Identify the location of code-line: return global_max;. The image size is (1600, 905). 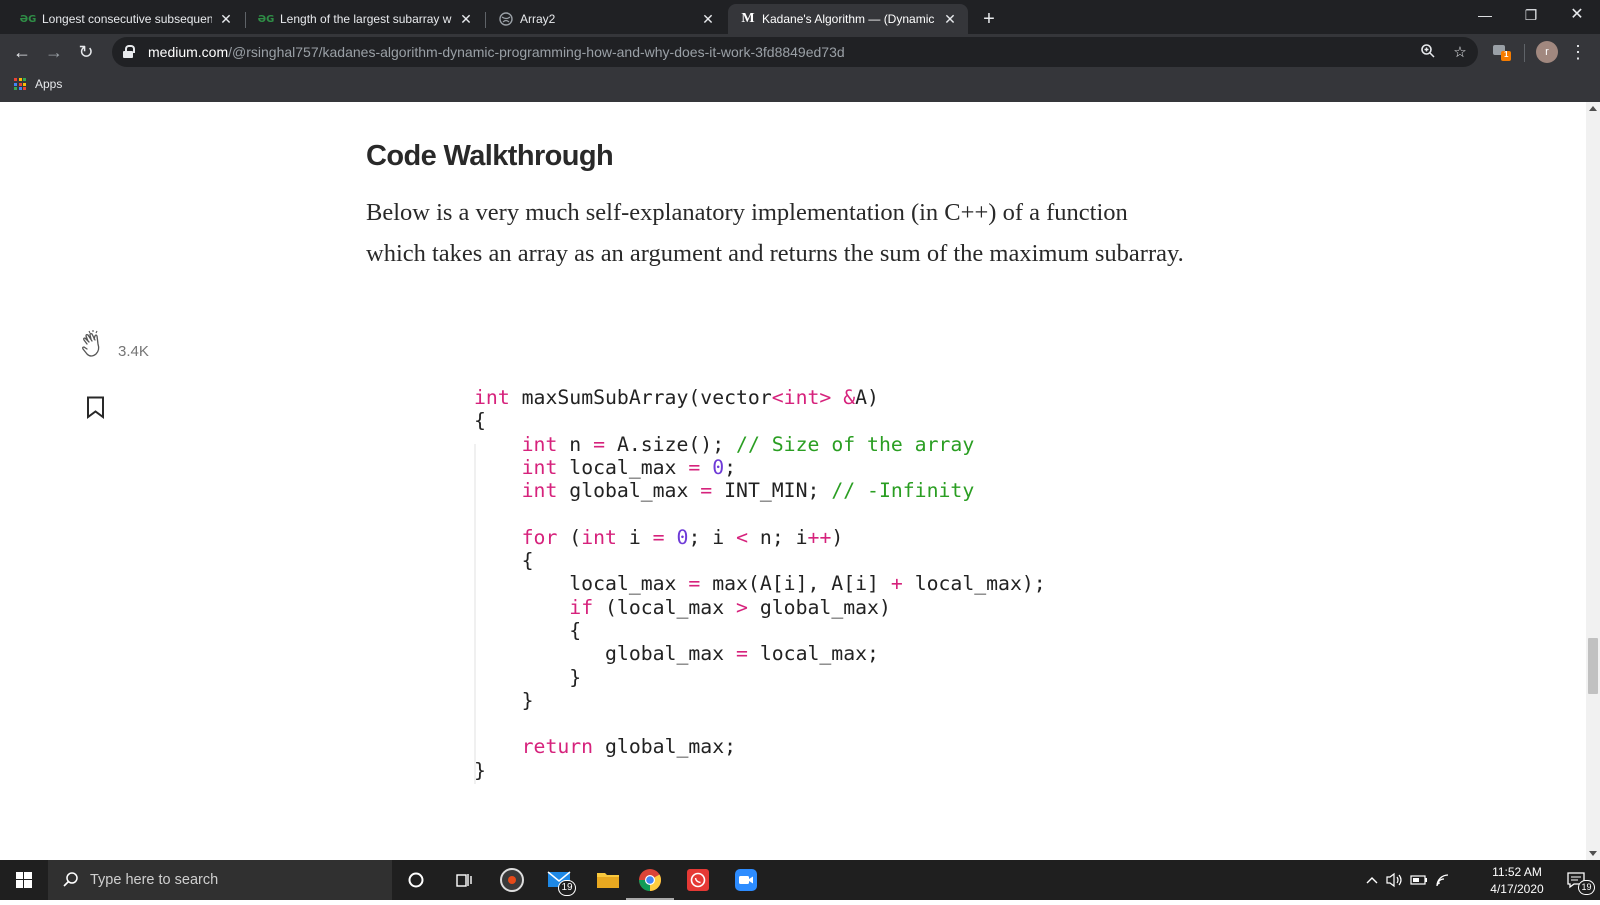
(629, 747).